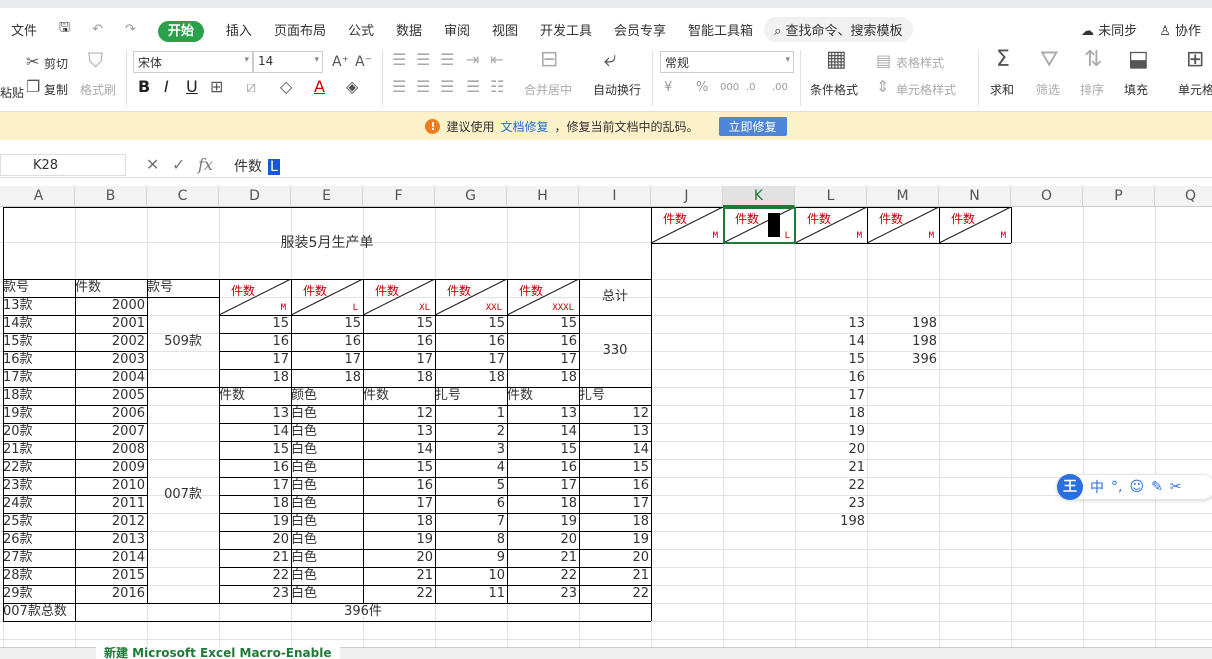 Image resolution: width=1212 pixels, height=659 pixels. I want to click on data-cell: 2, so click(471, 432).